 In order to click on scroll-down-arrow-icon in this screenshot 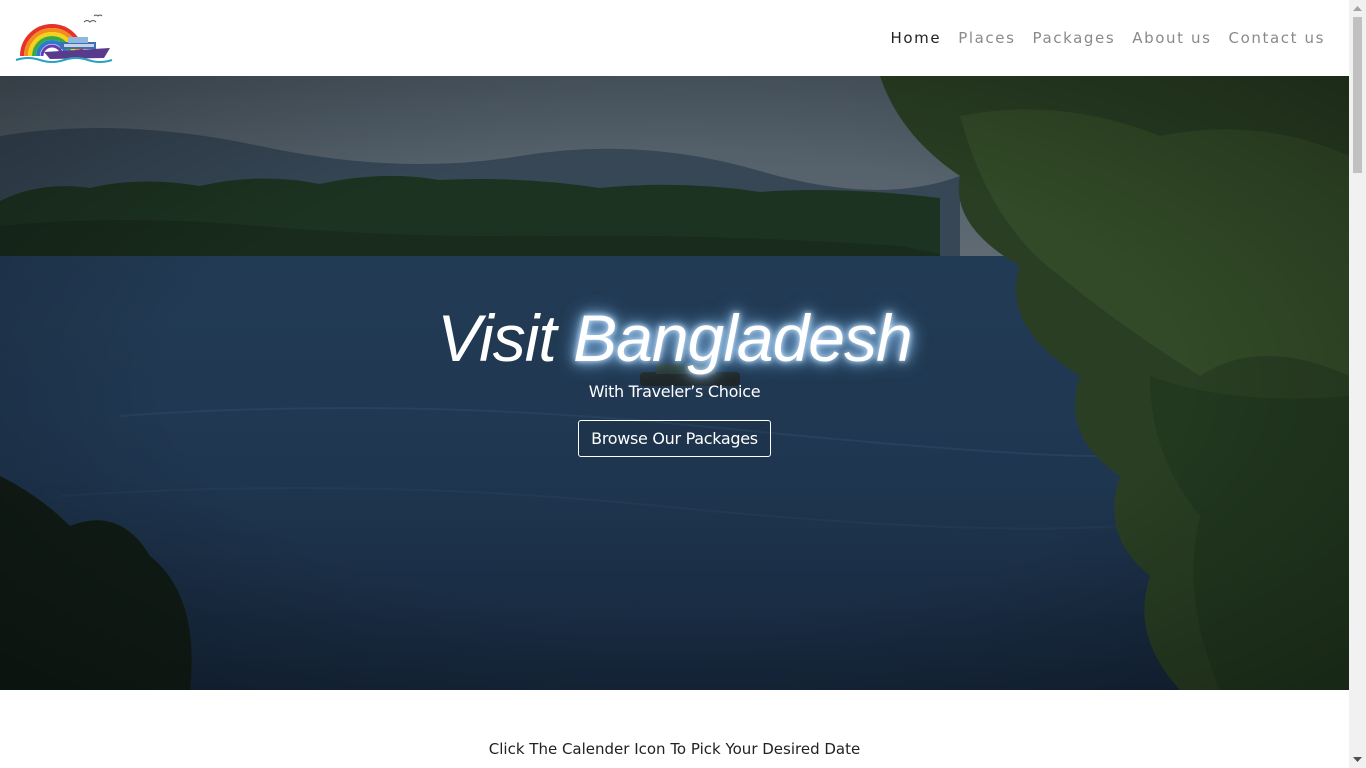, I will do `click(1357, 759)`.